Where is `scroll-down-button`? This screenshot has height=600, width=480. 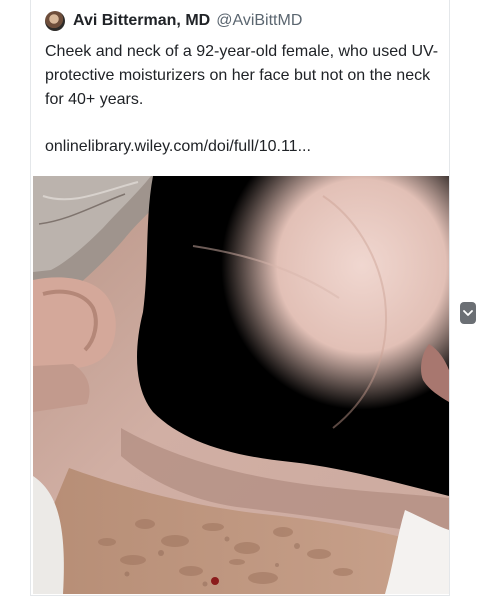
scroll-down-button is located at coordinates (468, 313).